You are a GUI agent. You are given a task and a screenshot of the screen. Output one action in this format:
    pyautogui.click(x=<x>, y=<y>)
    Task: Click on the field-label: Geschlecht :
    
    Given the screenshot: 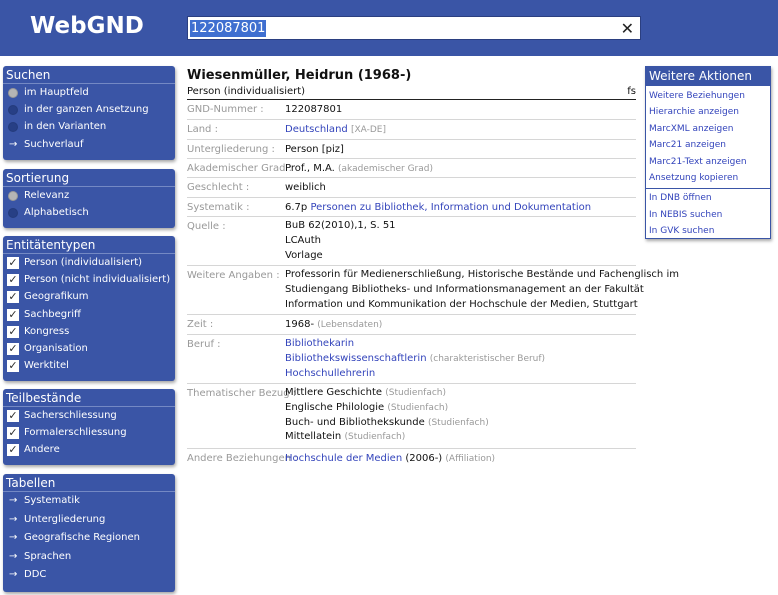 What is the action you would take?
    pyautogui.click(x=218, y=187)
    